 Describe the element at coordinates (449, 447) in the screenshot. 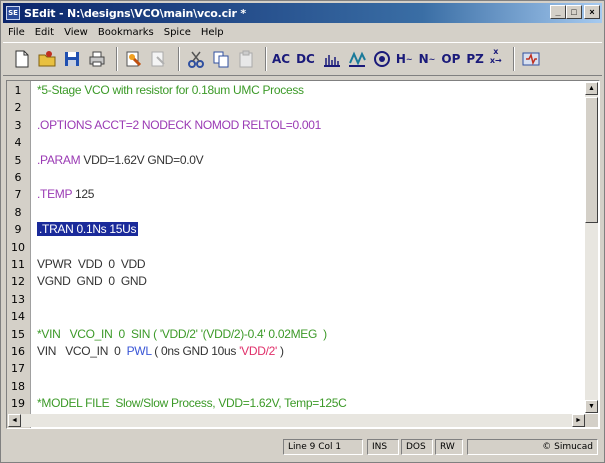

I see `read-write-mode: RW` at that location.